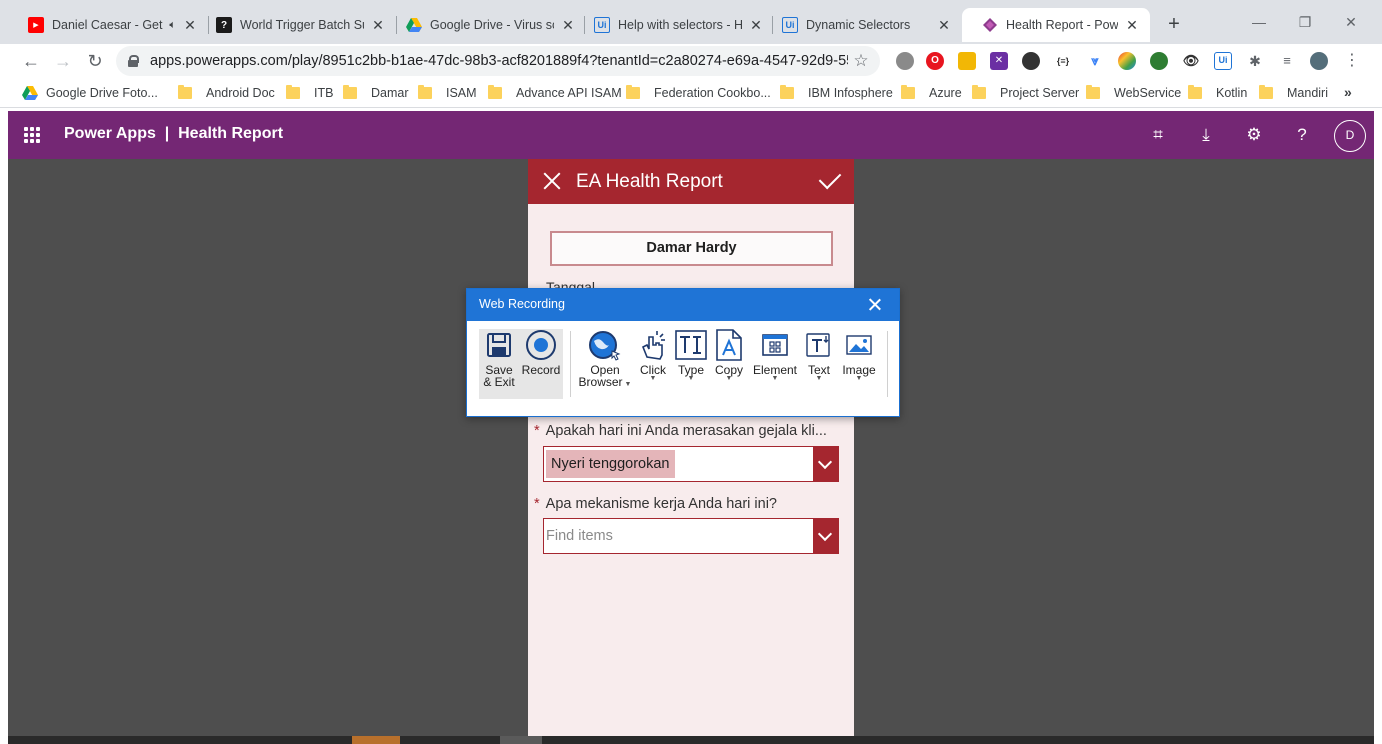 The width and height of the screenshot is (1382, 744). I want to click on tab-help-selectors: Ui Help with selectors - He ✕, so click(674, 25).